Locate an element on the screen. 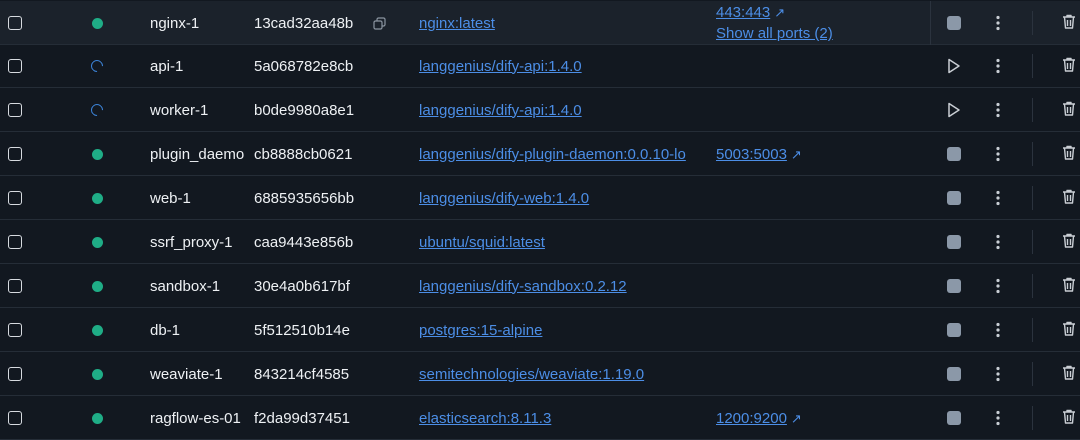 The image size is (1080, 440). image-link: langgenius/dify-plugin-daemon:0.0.10-lo is located at coordinates (552, 154).